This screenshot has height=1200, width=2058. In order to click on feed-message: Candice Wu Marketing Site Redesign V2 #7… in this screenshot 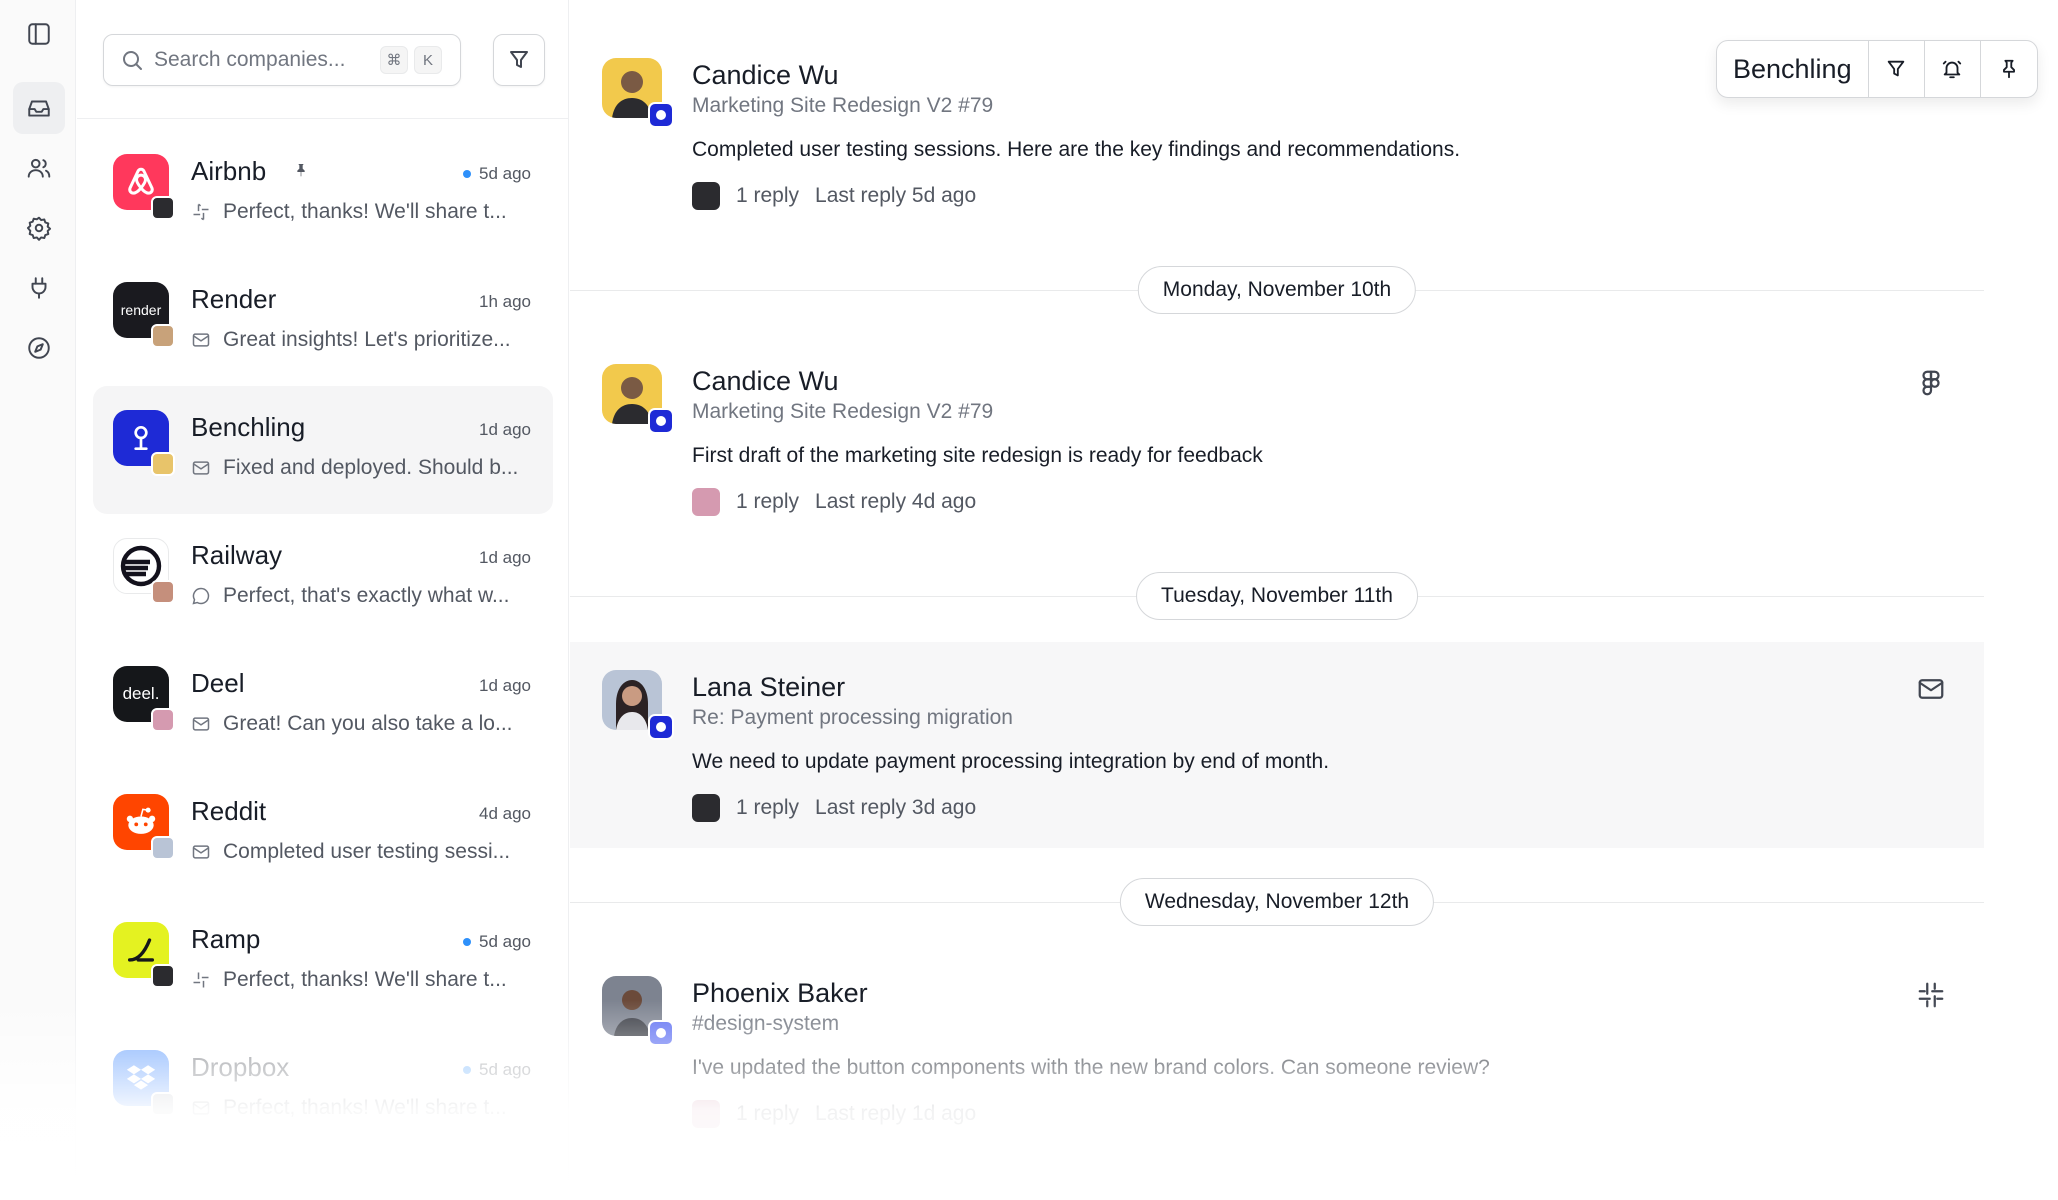, I will do `click(1277, 439)`.